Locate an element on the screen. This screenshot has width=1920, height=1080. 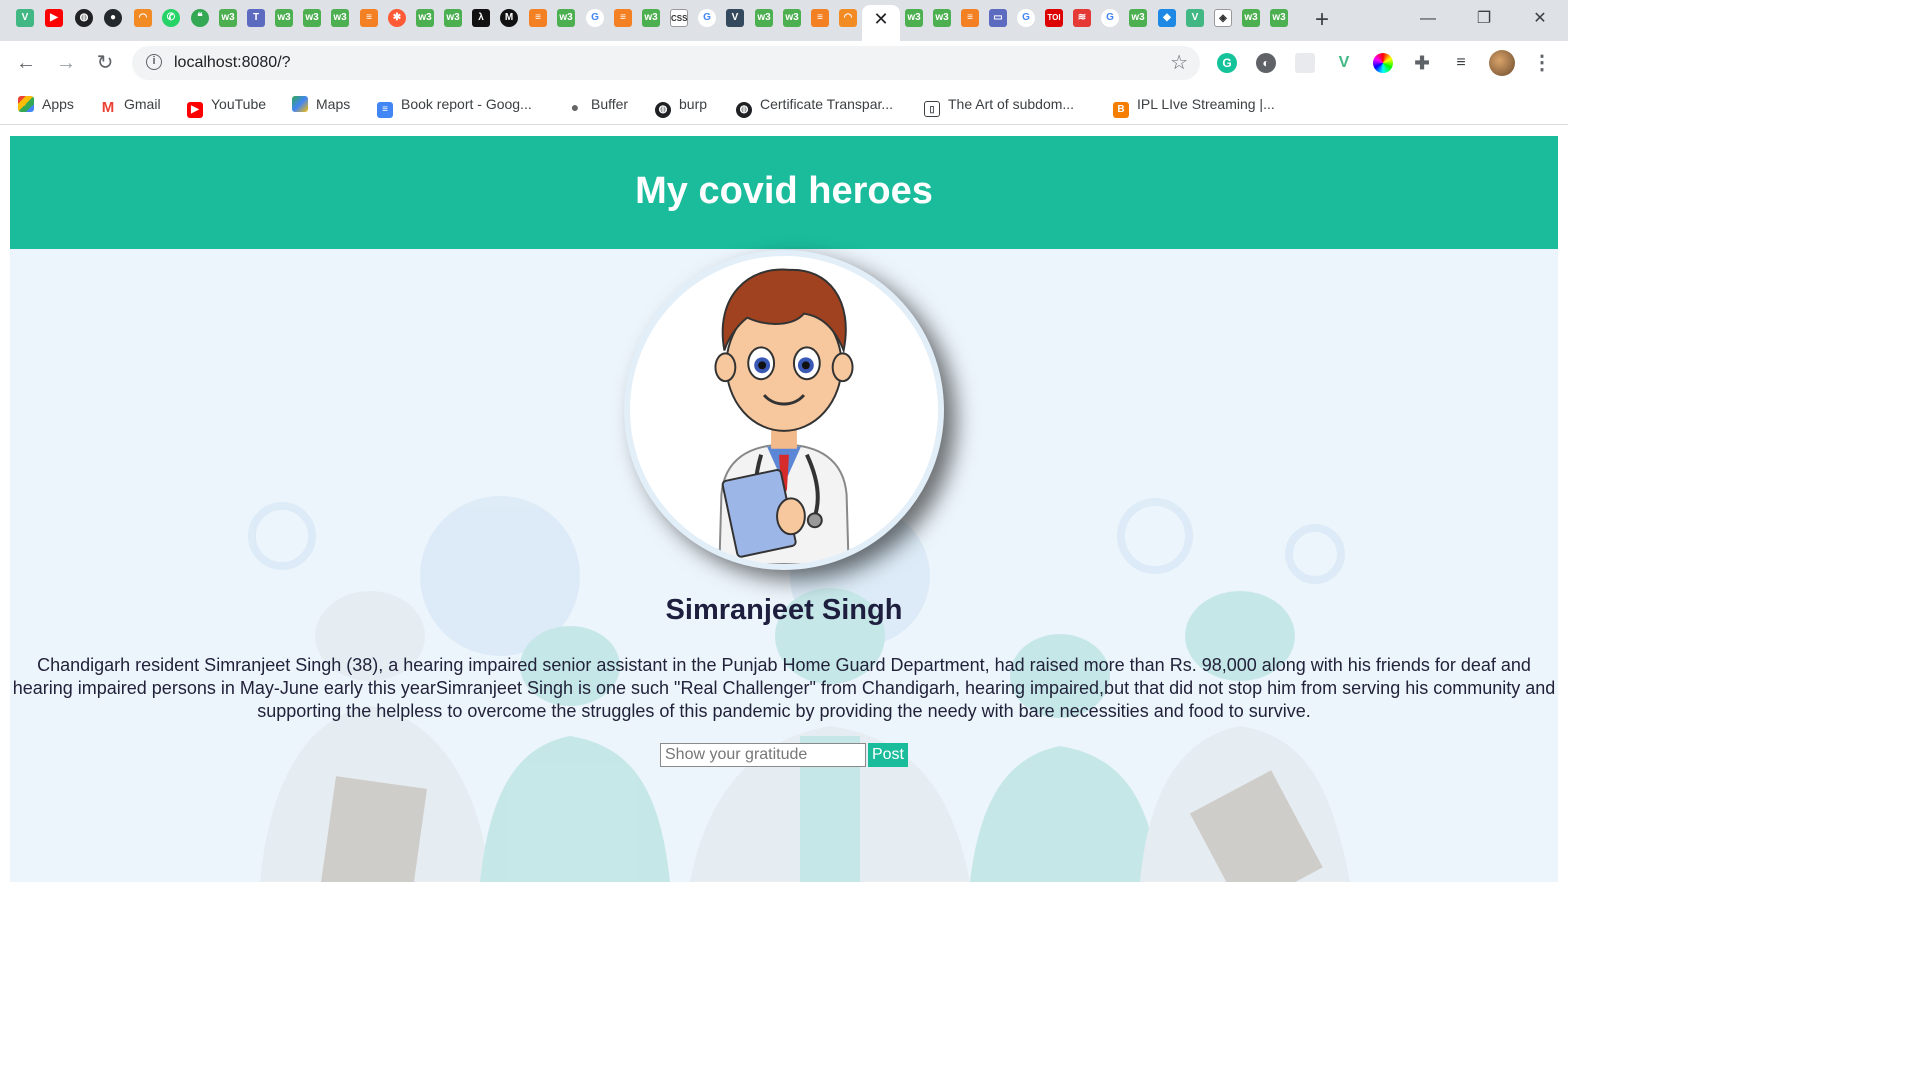
bookmark-apps: Apps is located at coordinates (46, 104).